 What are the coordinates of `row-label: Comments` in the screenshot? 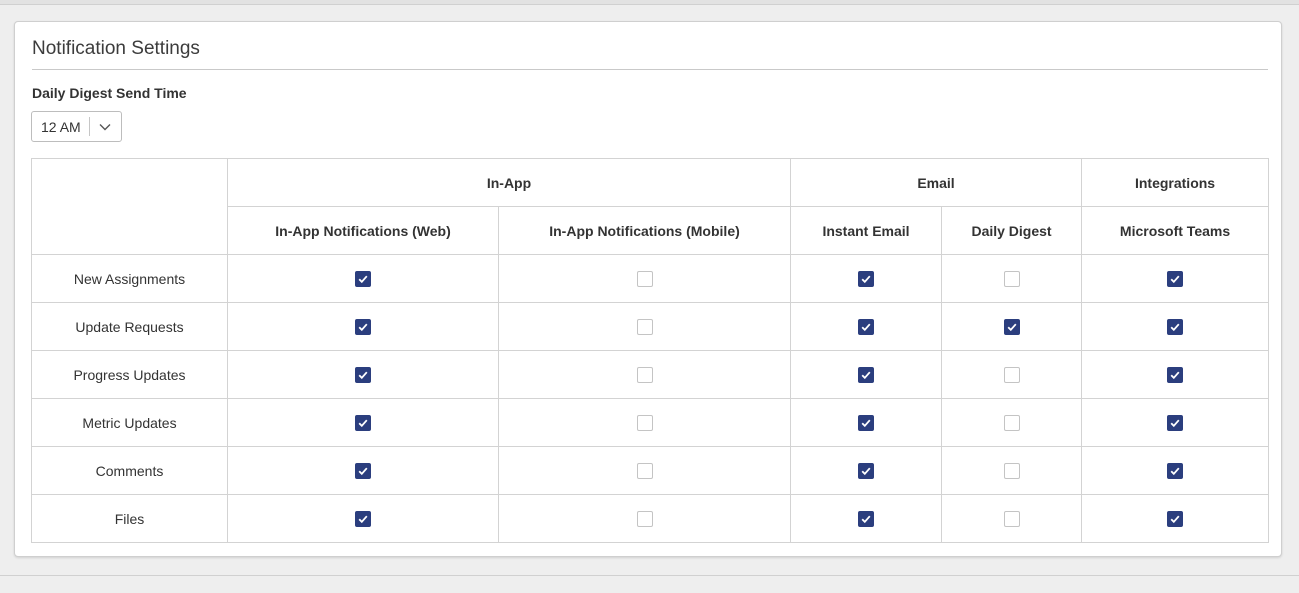 It's located at (129, 470).